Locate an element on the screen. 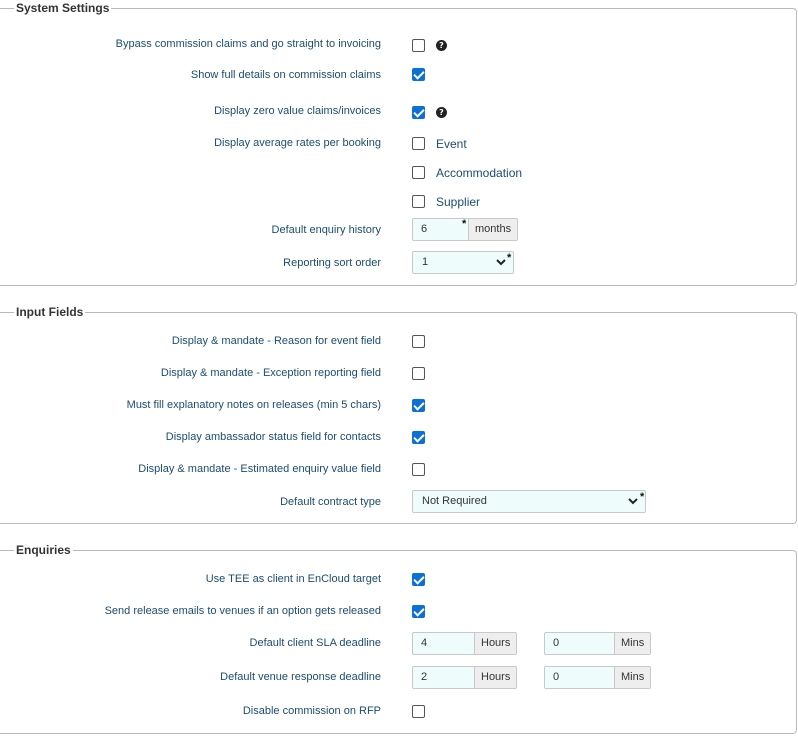 This screenshot has width=798, height=744. contract-type-select: Not Required is located at coordinates (529, 501).